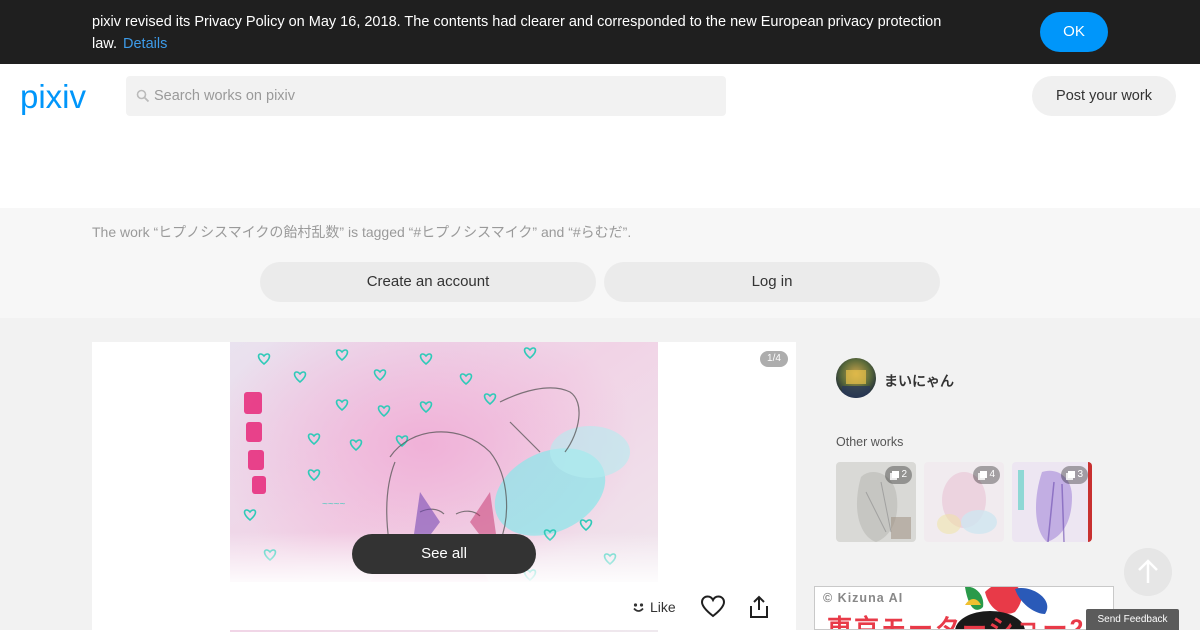 The height and width of the screenshot is (632, 1200). Describe the element at coordinates (1104, 96) in the screenshot. I see `post-your-work-button: Post your work` at that location.